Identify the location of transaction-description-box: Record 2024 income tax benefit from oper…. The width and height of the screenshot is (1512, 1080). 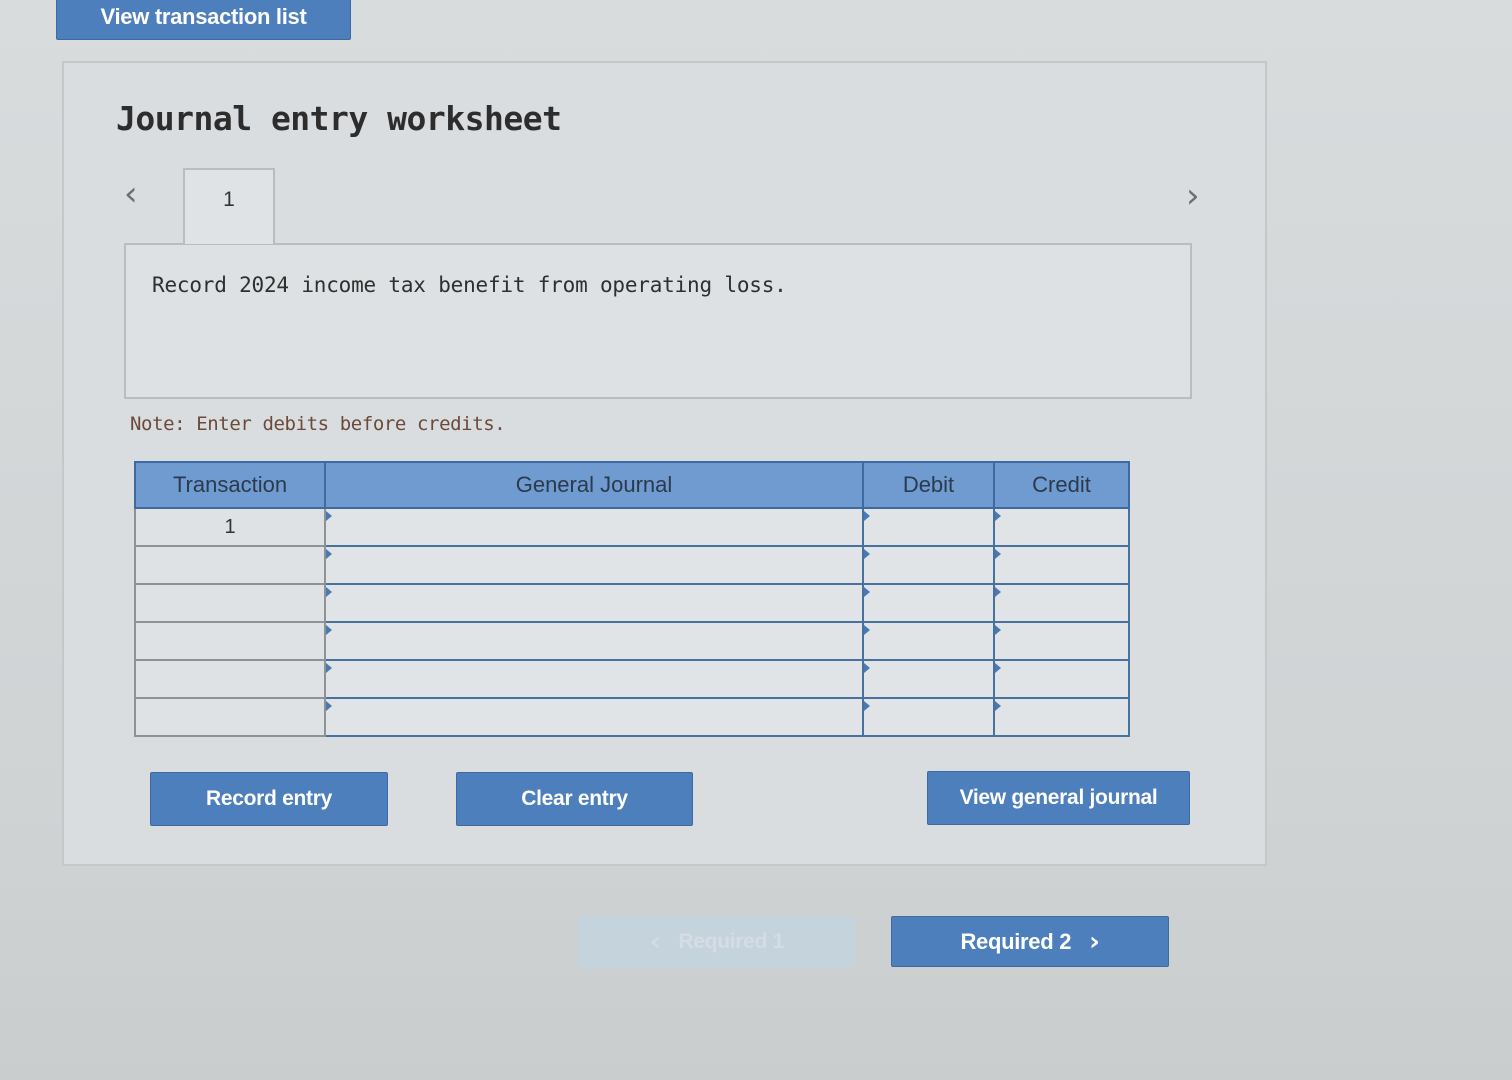
(658, 321).